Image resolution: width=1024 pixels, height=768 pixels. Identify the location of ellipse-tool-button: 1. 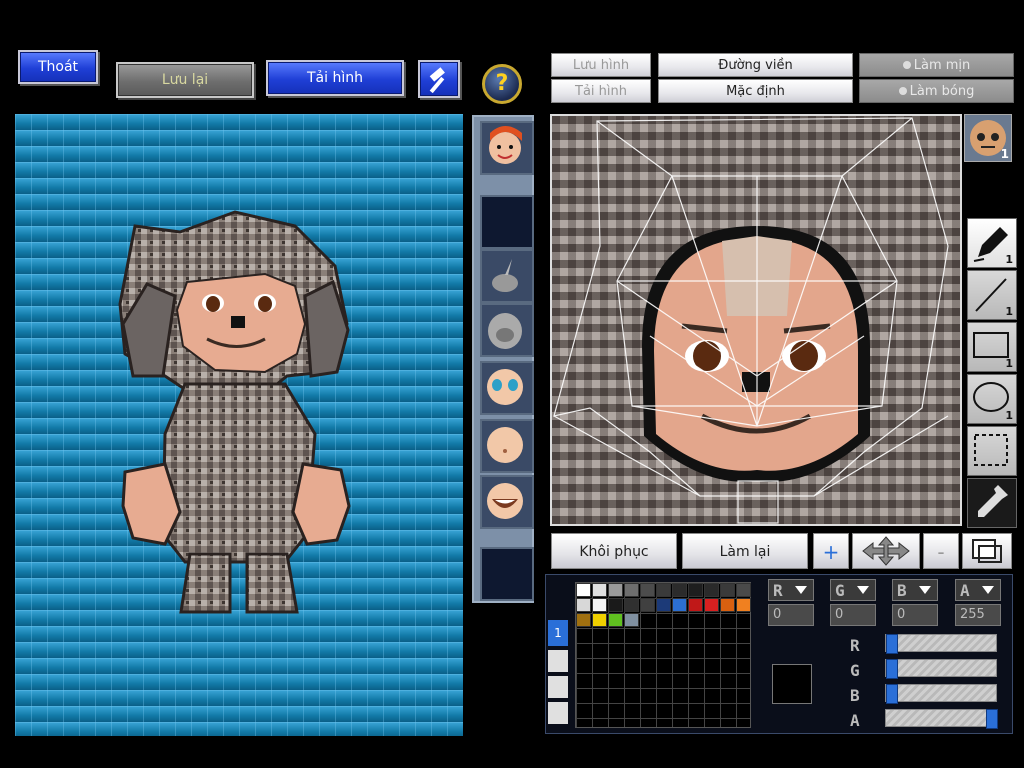
(992, 399).